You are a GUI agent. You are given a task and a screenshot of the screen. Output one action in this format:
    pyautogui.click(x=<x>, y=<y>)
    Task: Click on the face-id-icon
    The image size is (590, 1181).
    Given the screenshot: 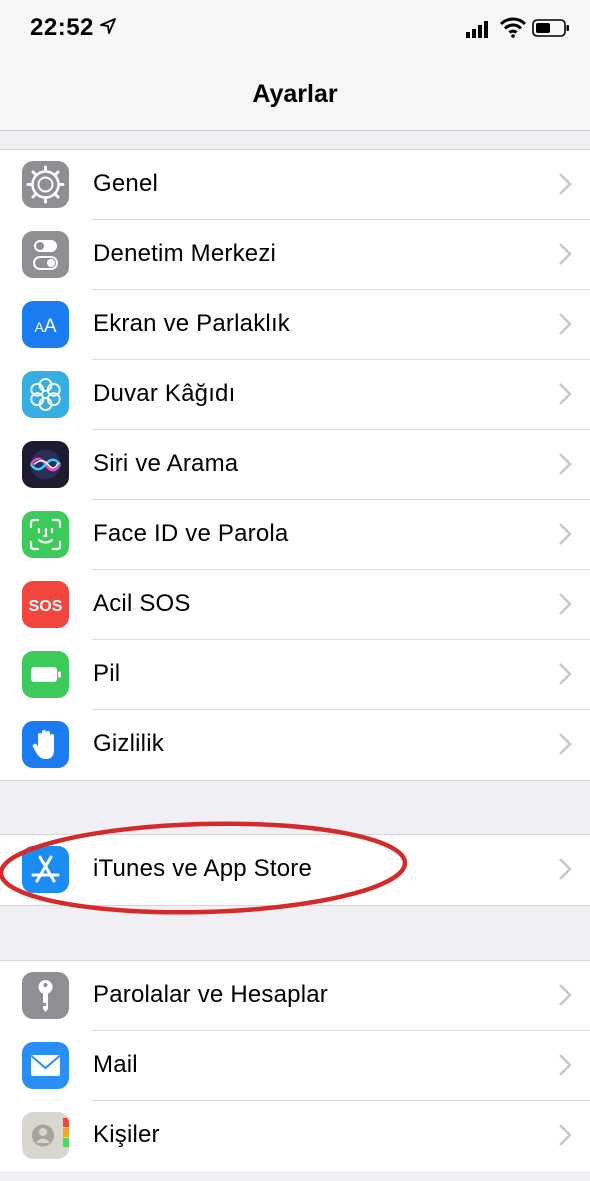 What is the action you would take?
    pyautogui.click(x=45, y=534)
    